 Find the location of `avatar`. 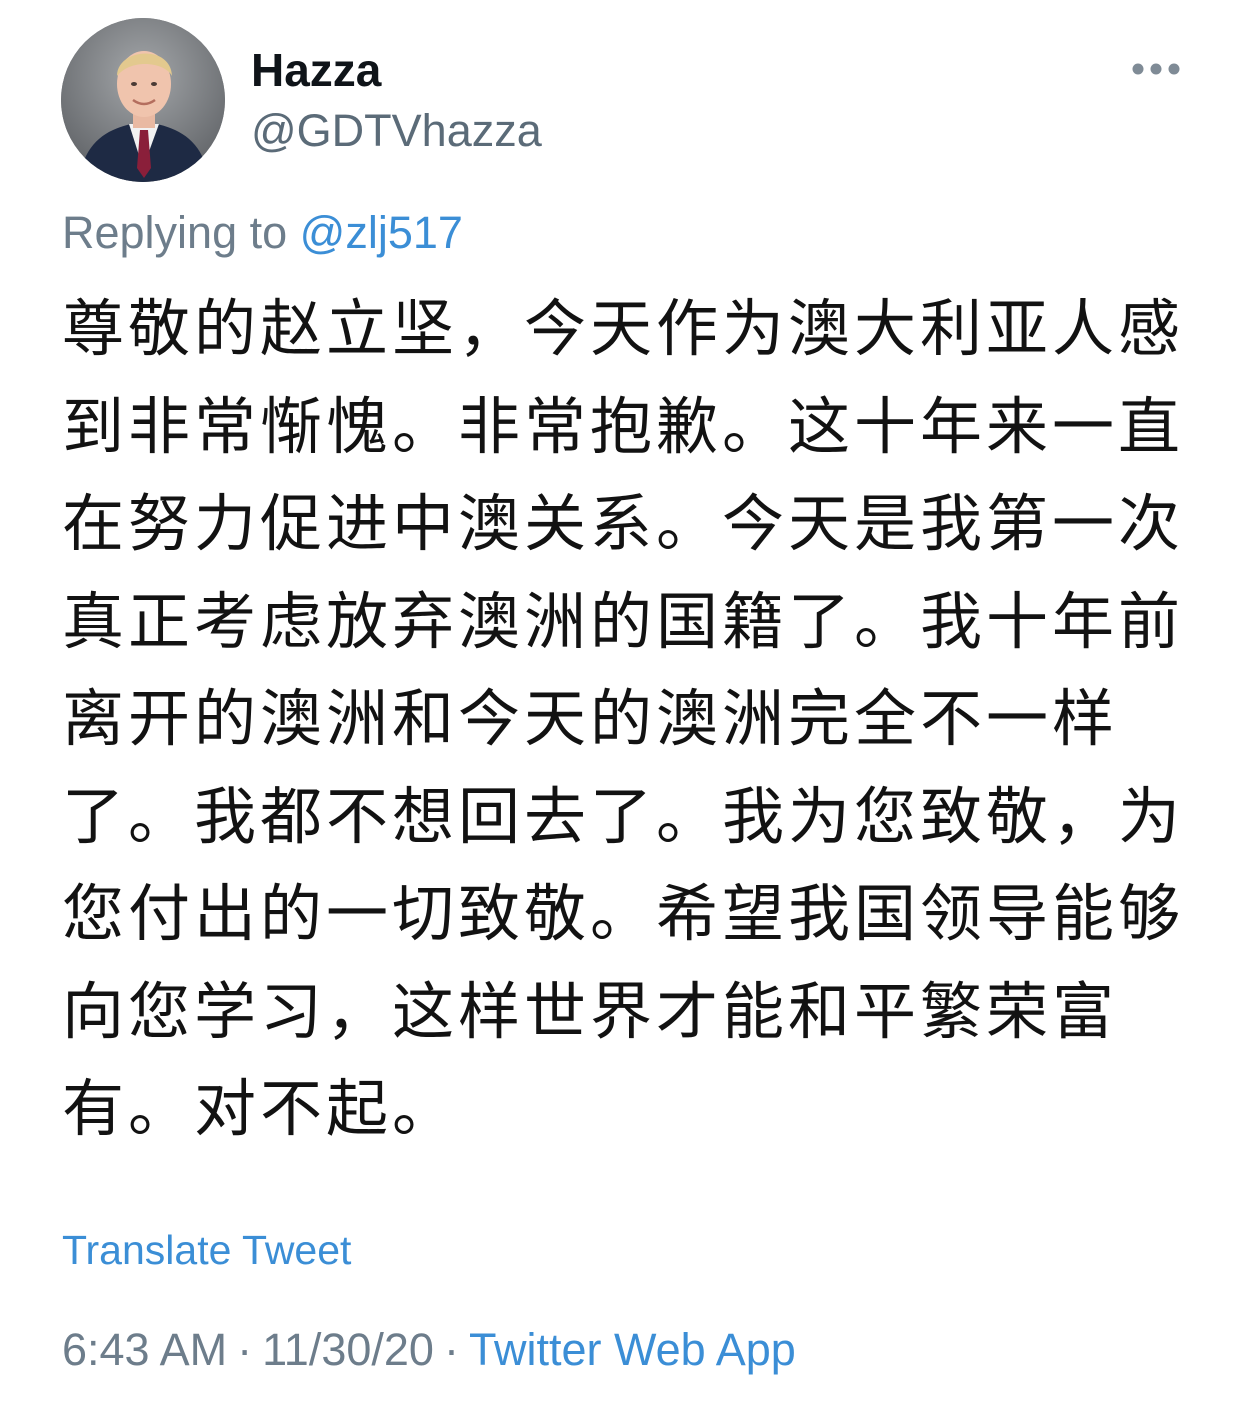

avatar is located at coordinates (143, 100).